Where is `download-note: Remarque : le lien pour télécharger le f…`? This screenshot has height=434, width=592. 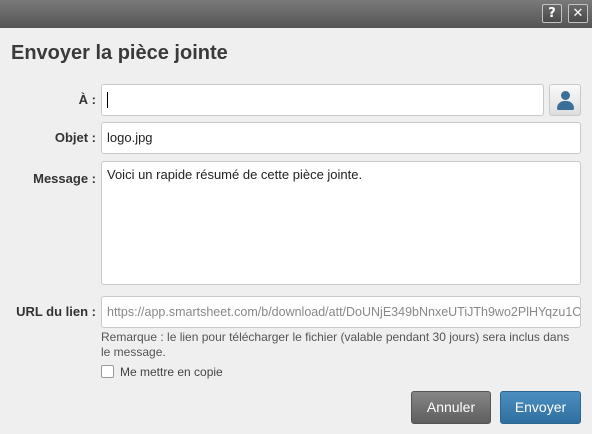 download-note: Remarque : le lien pour télécharger le f… is located at coordinates (335, 344).